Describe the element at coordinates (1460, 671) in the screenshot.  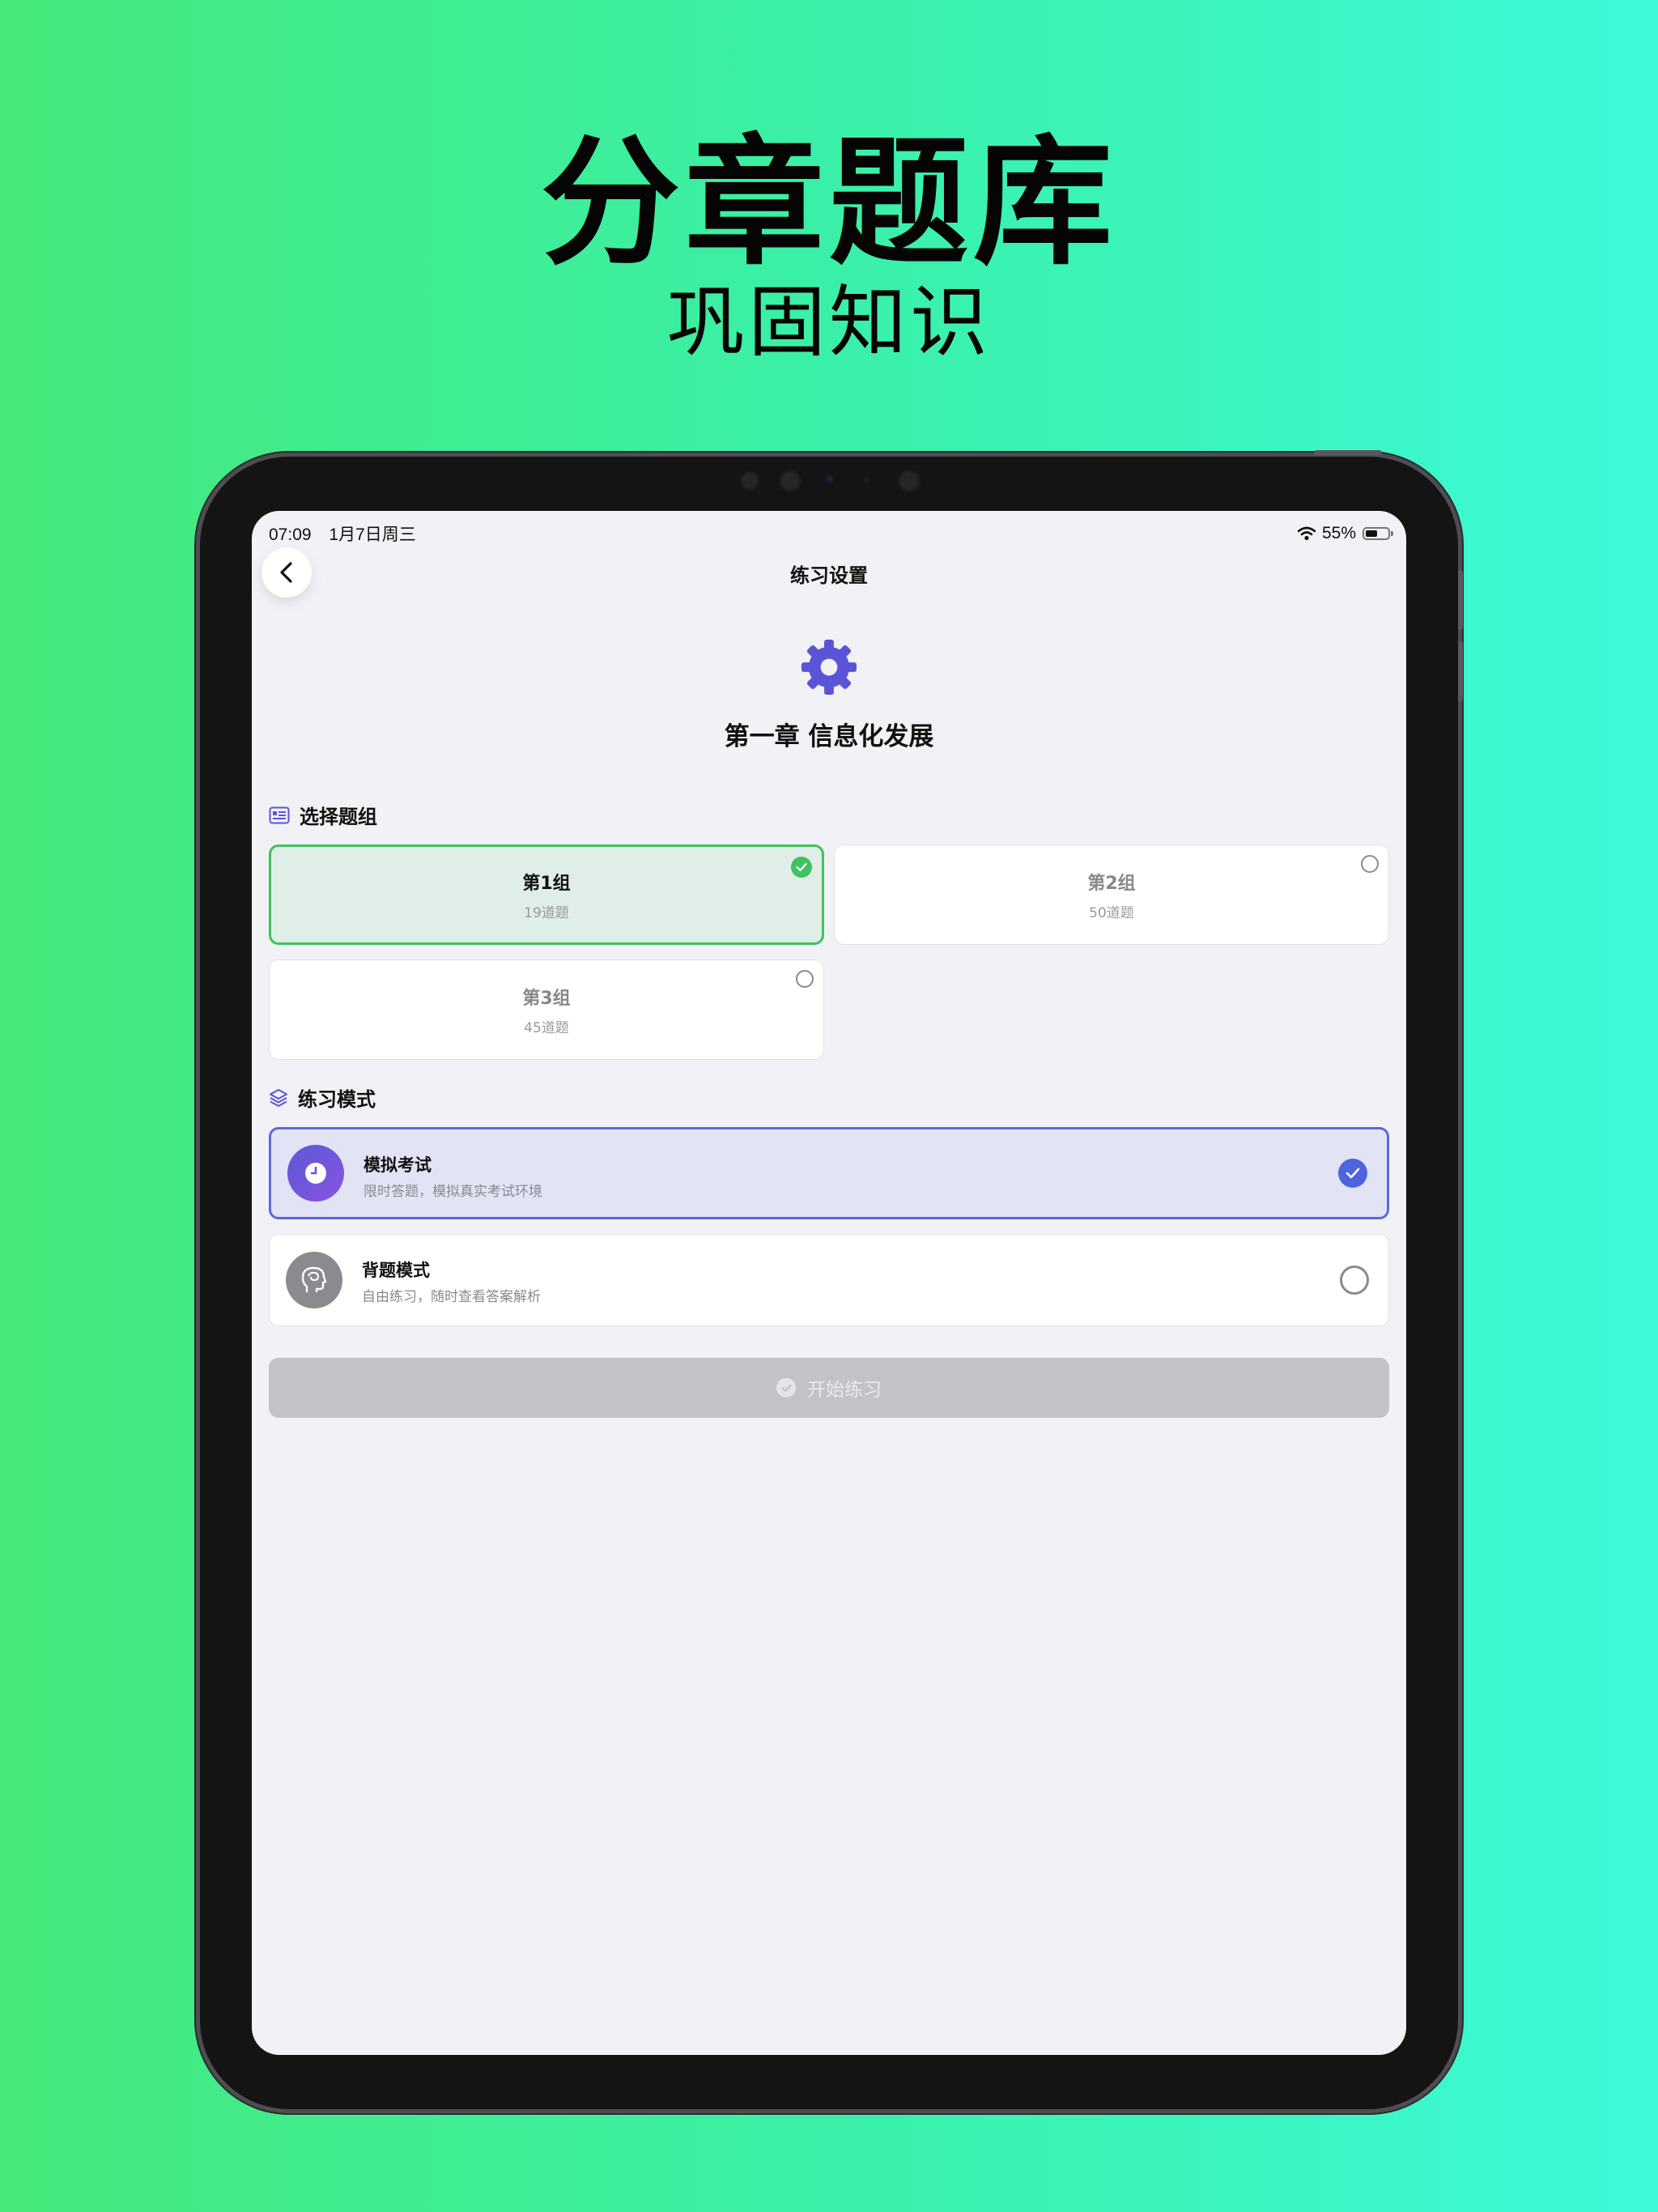
I see `volume-down-button` at that location.